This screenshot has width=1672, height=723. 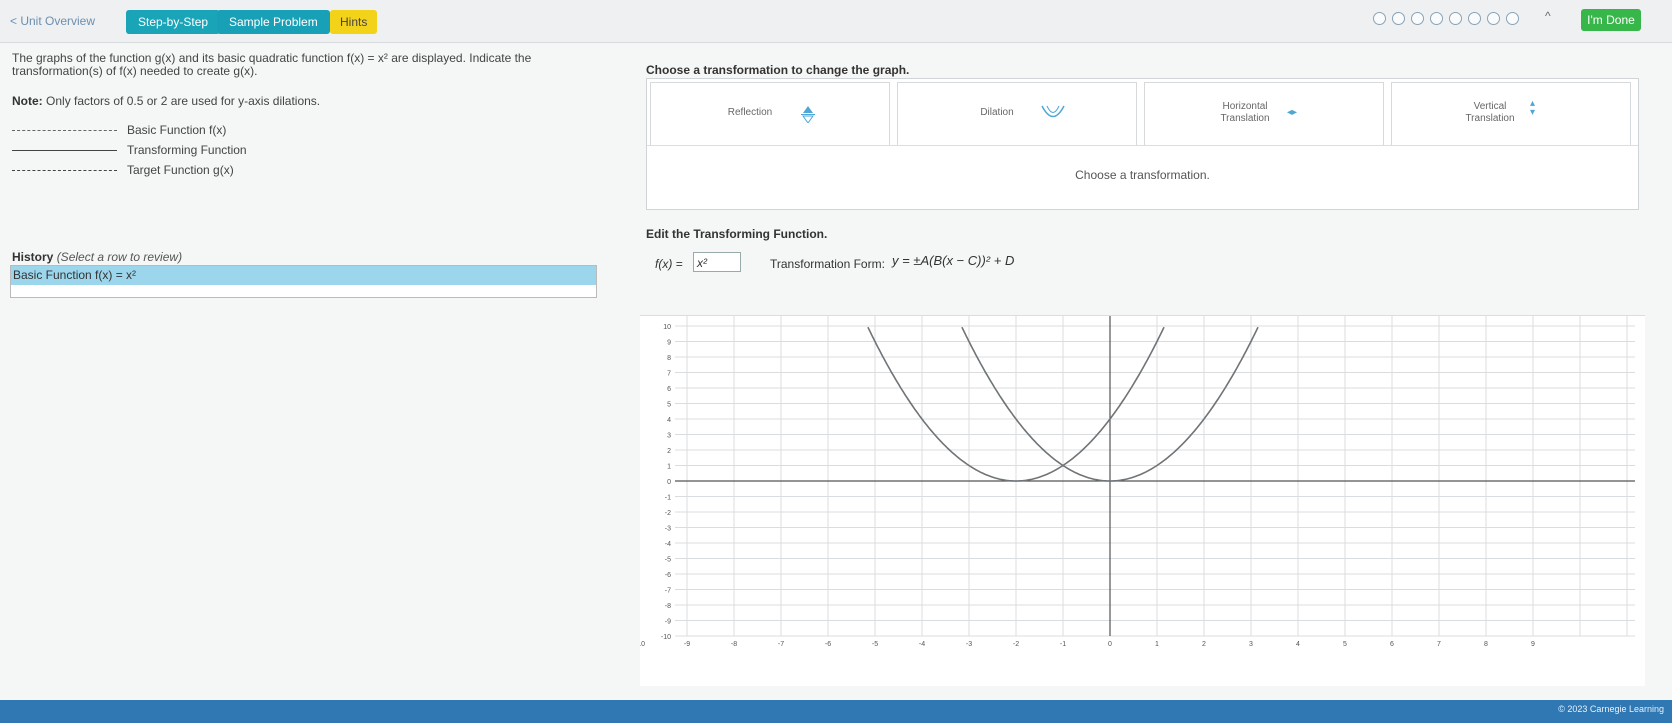 What do you see at coordinates (668, 498) in the screenshot?
I see `y-tick-label: -1` at bounding box center [668, 498].